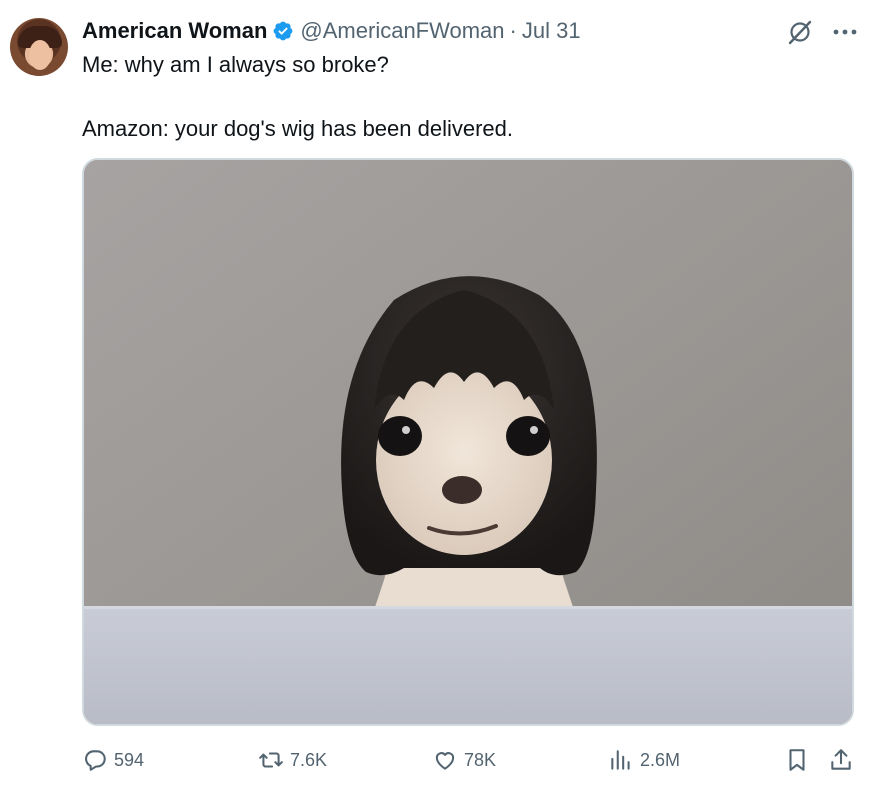 The height and width of the screenshot is (792, 876). I want to click on share-button, so click(841, 760).